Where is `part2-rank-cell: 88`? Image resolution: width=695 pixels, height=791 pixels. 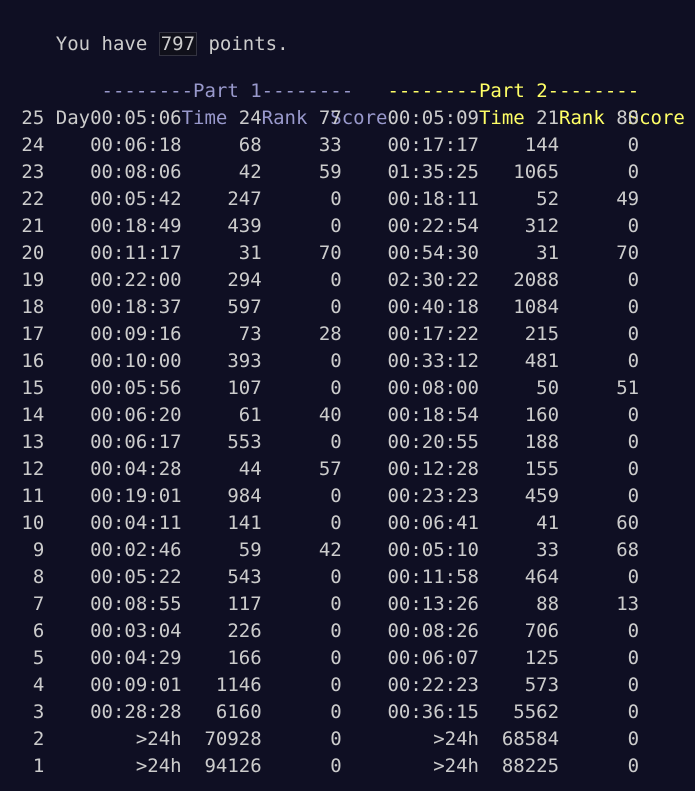 part2-rank-cell: 88 is located at coordinates (548, 604).